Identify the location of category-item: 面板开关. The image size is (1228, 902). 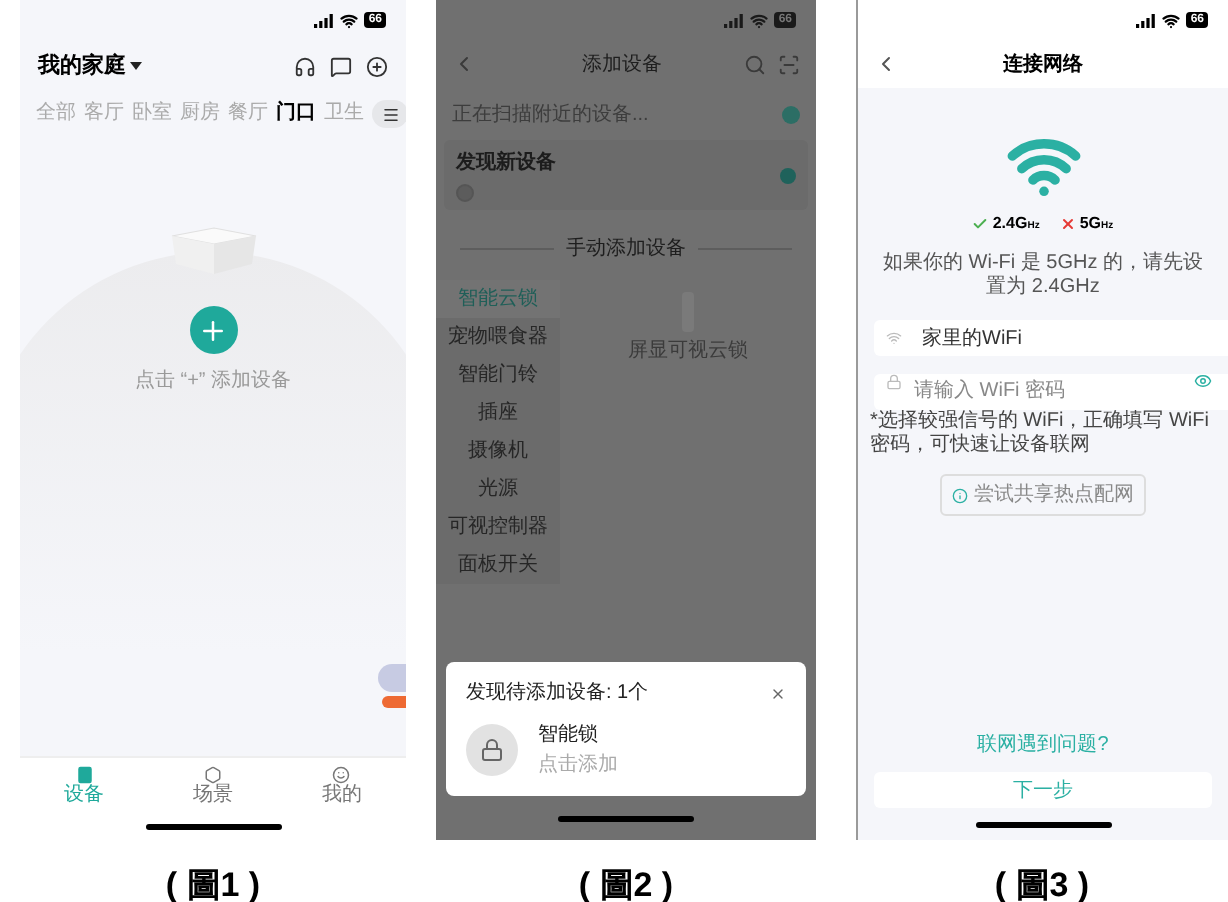
(498, 565).